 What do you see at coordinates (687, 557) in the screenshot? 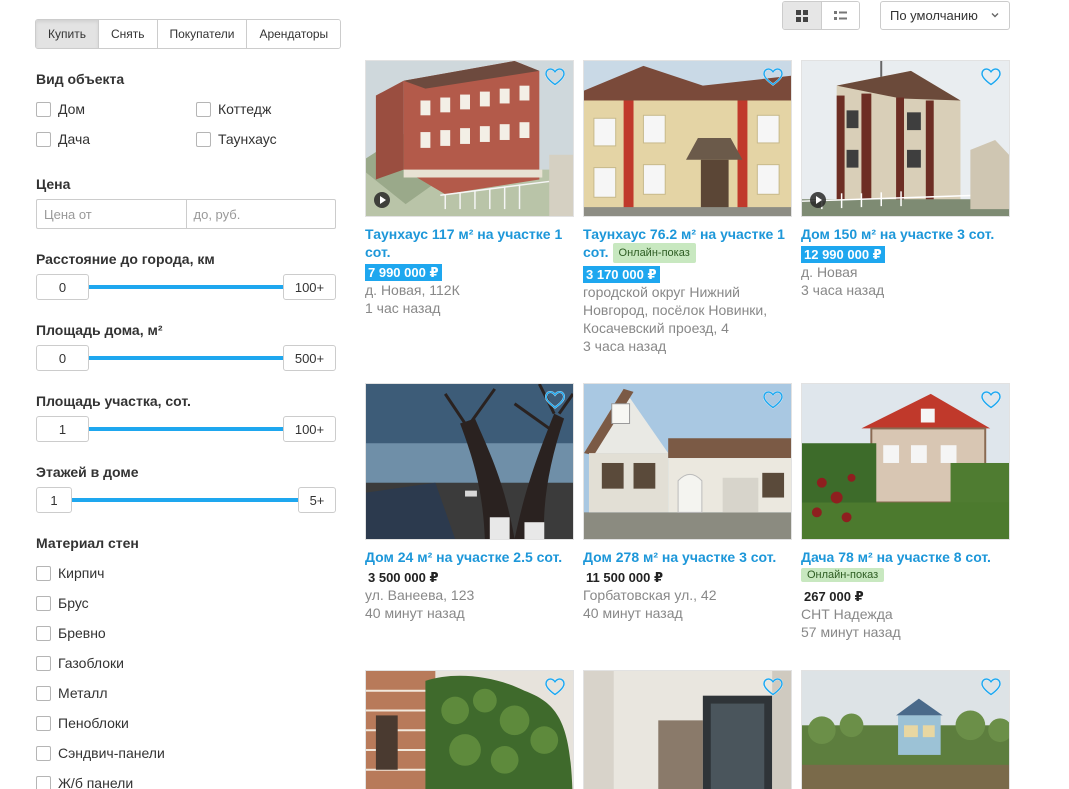
I see `listing-title: Дом 278 м² на участке 3 сот.` at bounding box center [687, 557].